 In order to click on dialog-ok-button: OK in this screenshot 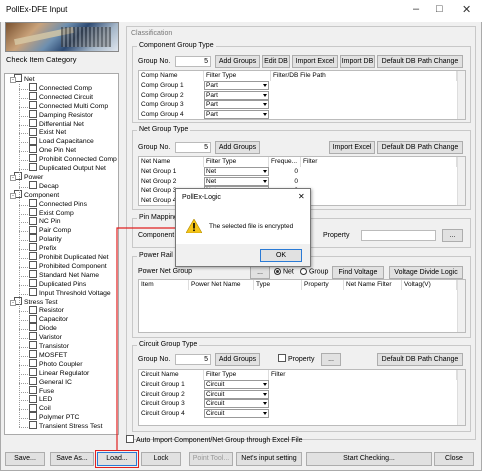, I will do `click(281, 255)`.